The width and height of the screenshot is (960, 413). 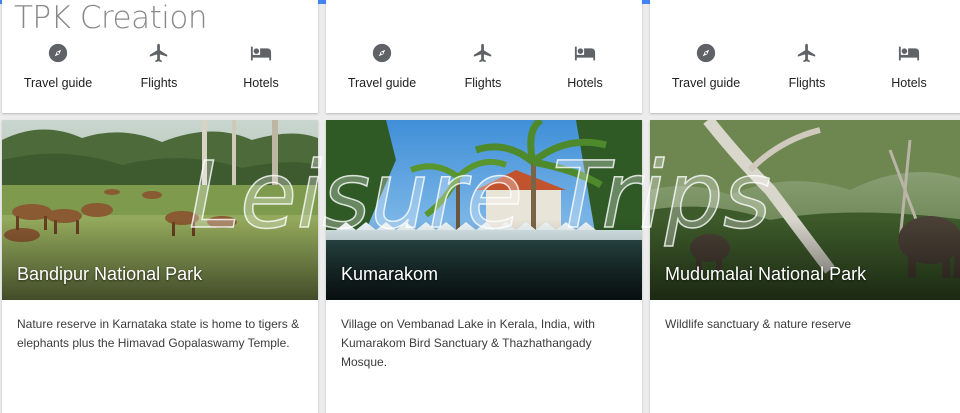 What do you see at coordinates (110, 274) in the screenshot?
I see `destination-title: Bandipur National Park` at bounding box center [110, 274].